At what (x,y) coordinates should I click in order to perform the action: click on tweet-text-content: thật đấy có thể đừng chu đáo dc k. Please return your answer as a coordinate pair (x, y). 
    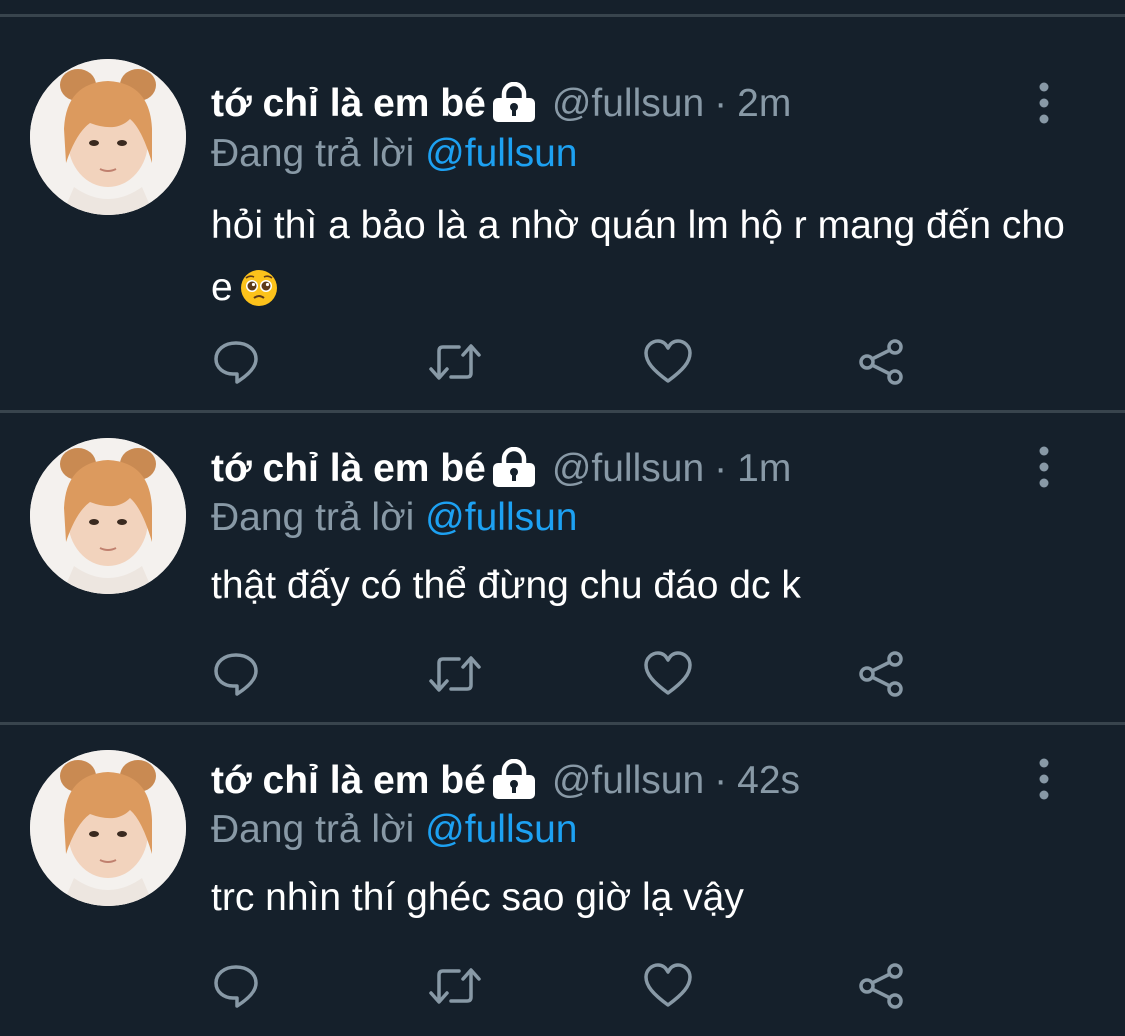
    Looking at the image, I should click on (506, 585).